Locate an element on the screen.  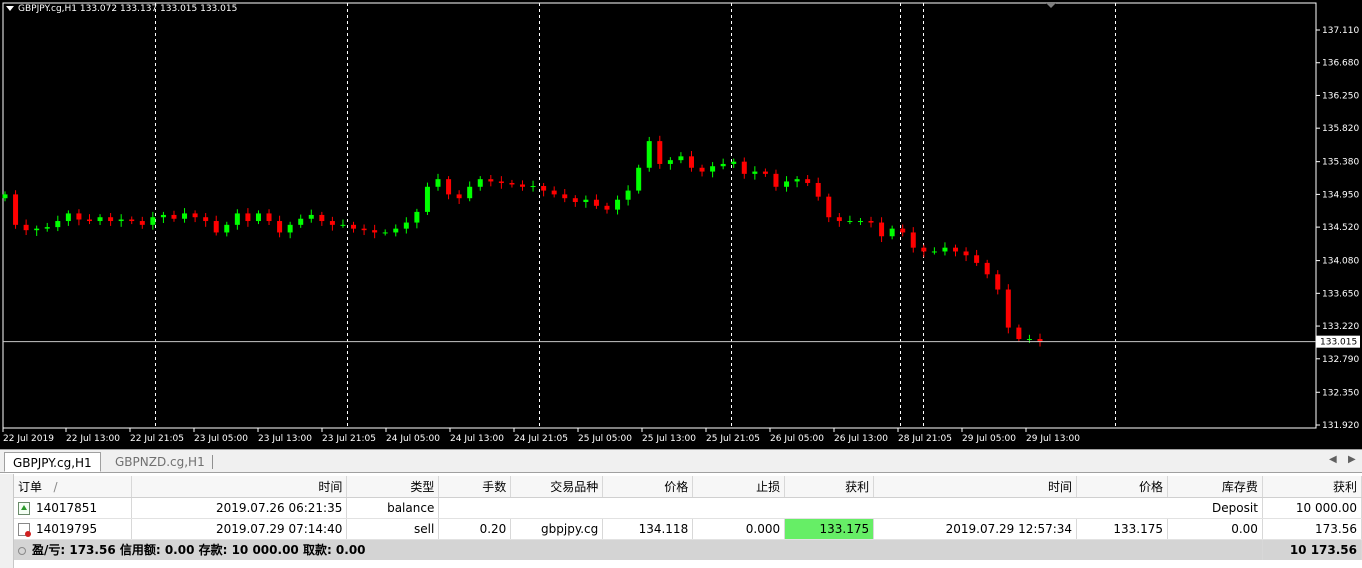
price-tick-label: 133.220 is located at coordinates (1340, 327).